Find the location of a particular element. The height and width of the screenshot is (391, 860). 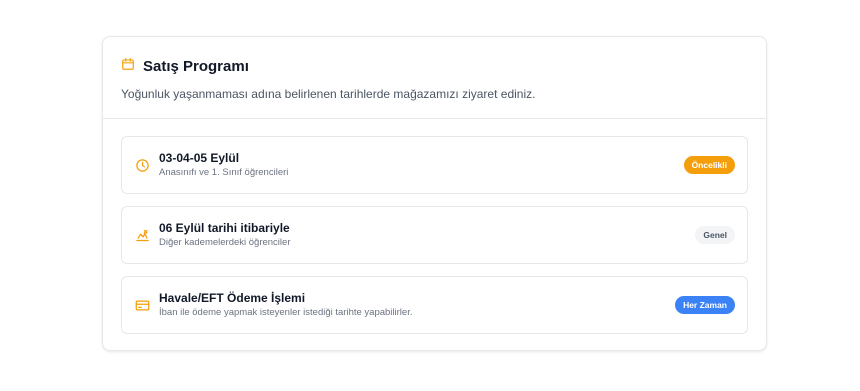

schedule-item-title: 03-04-05 Eylül is located at coordinates (199, 158).